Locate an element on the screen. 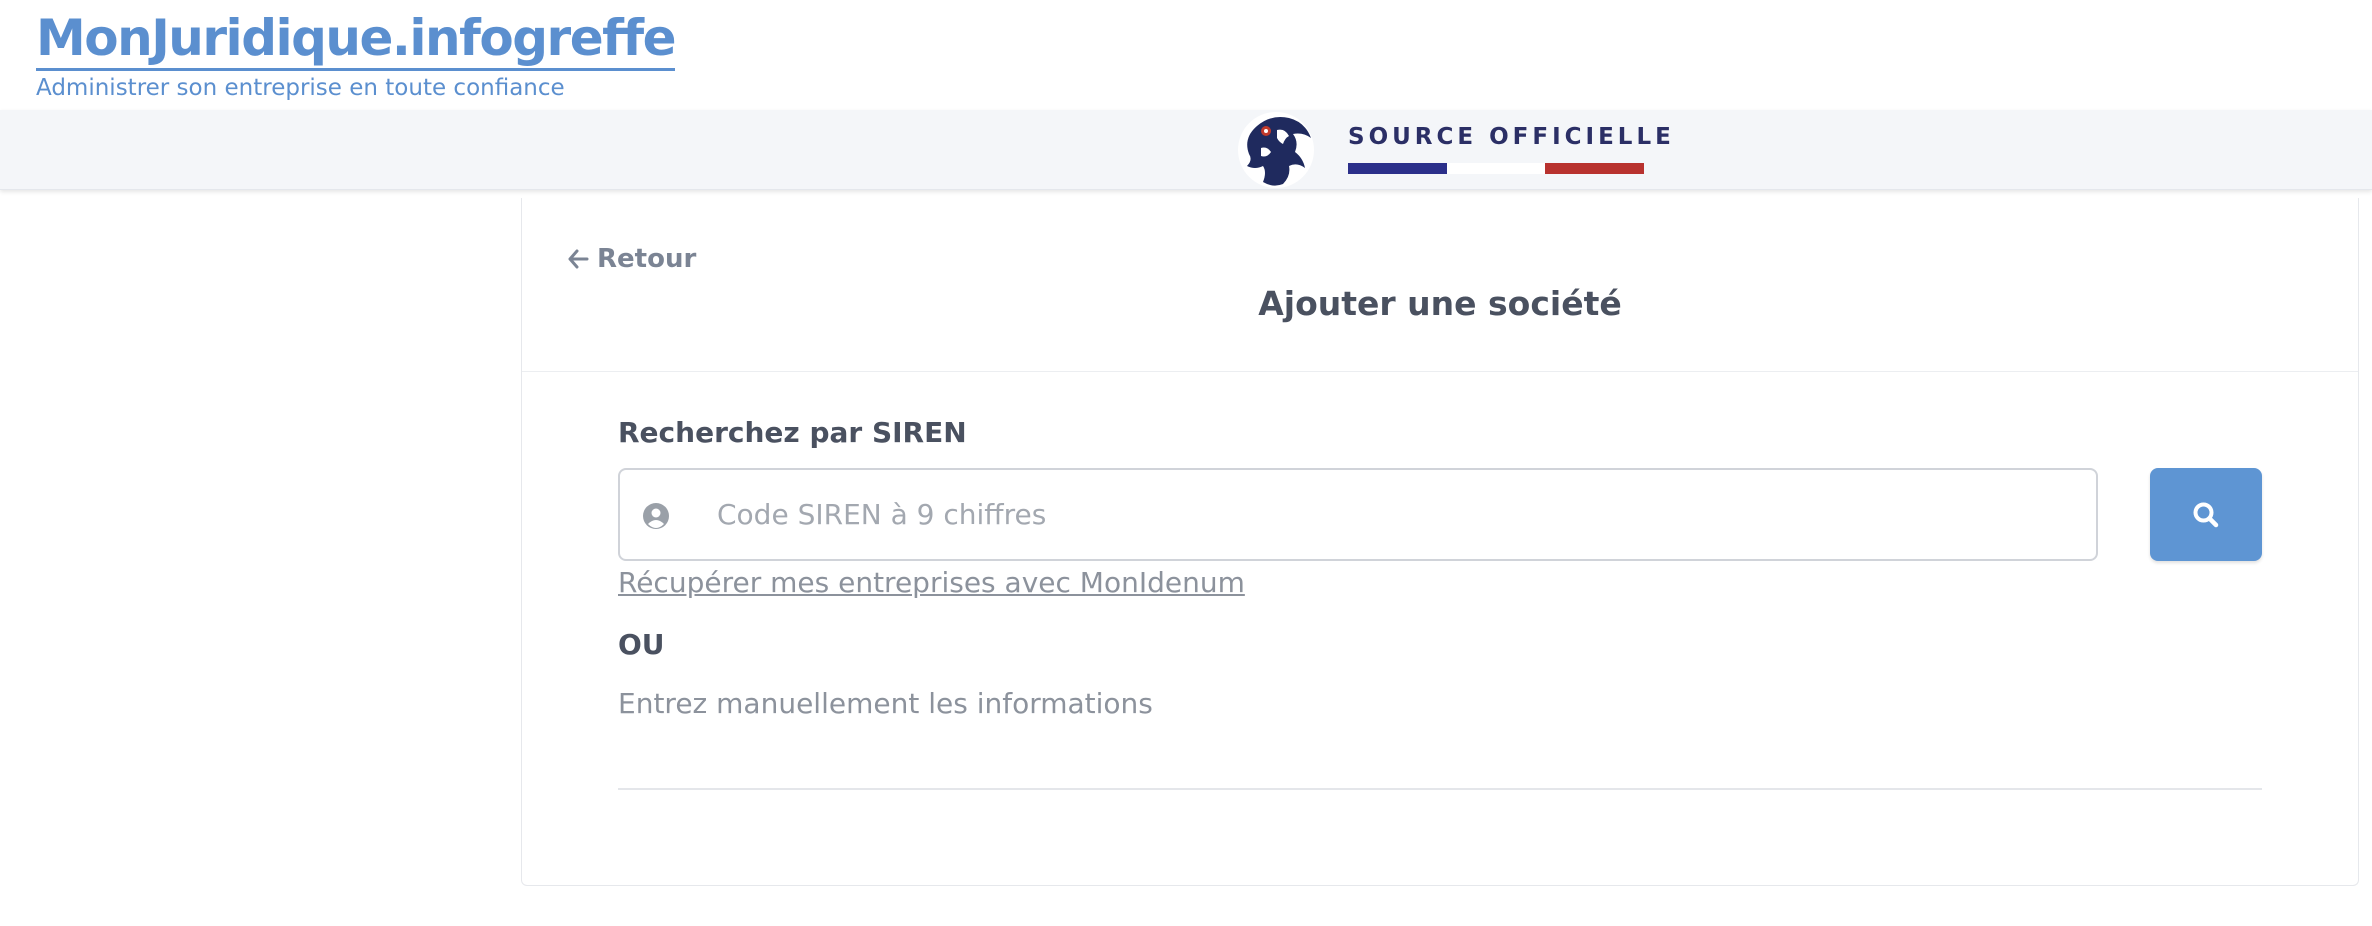  back-link-label: Retour is located at coordinates (647, 259).